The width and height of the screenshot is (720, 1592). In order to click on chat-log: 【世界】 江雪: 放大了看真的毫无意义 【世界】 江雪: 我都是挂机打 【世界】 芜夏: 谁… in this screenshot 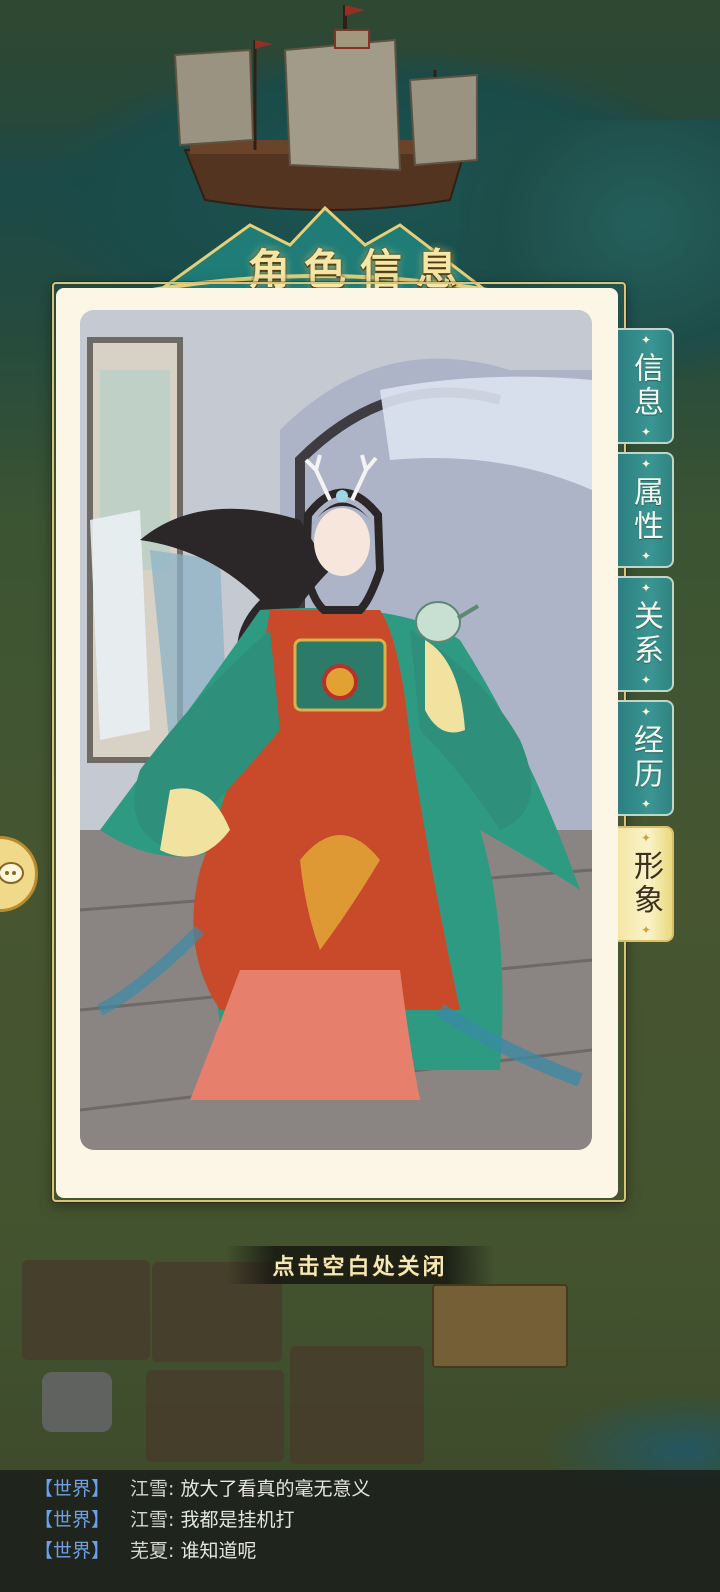, I will do `click(360, 1531)`.